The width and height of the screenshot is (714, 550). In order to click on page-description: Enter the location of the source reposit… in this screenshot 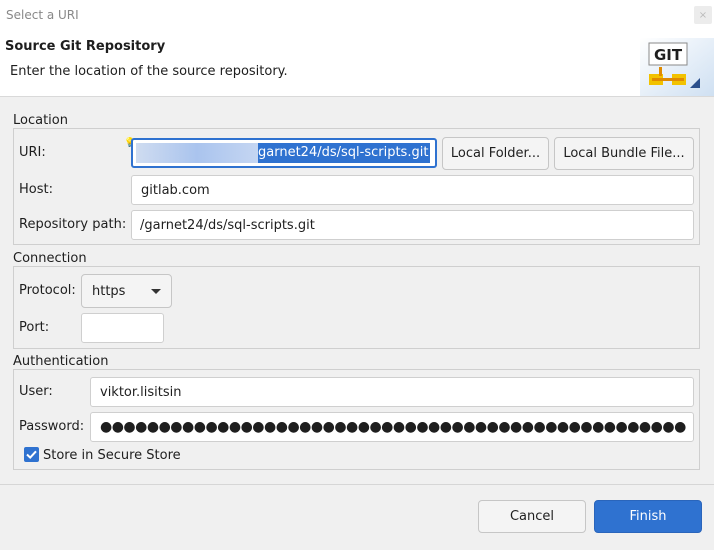, I will do `click(149, 71)`.